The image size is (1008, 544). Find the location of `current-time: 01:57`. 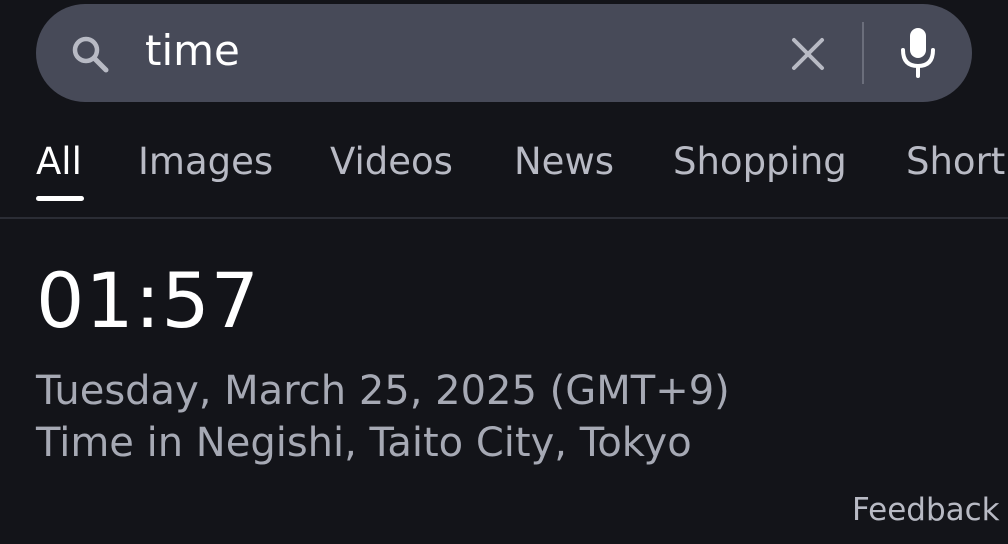

current-time: 01:57 is located at coordinates (148, 300).